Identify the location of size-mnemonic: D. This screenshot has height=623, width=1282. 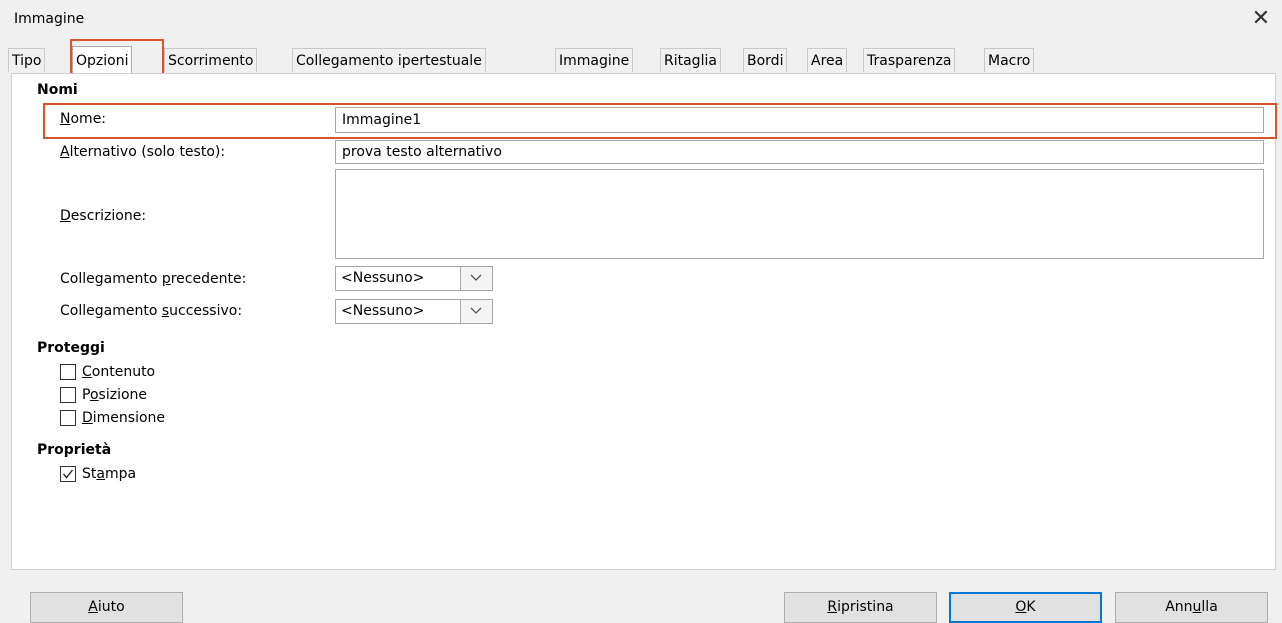
(87, 418).